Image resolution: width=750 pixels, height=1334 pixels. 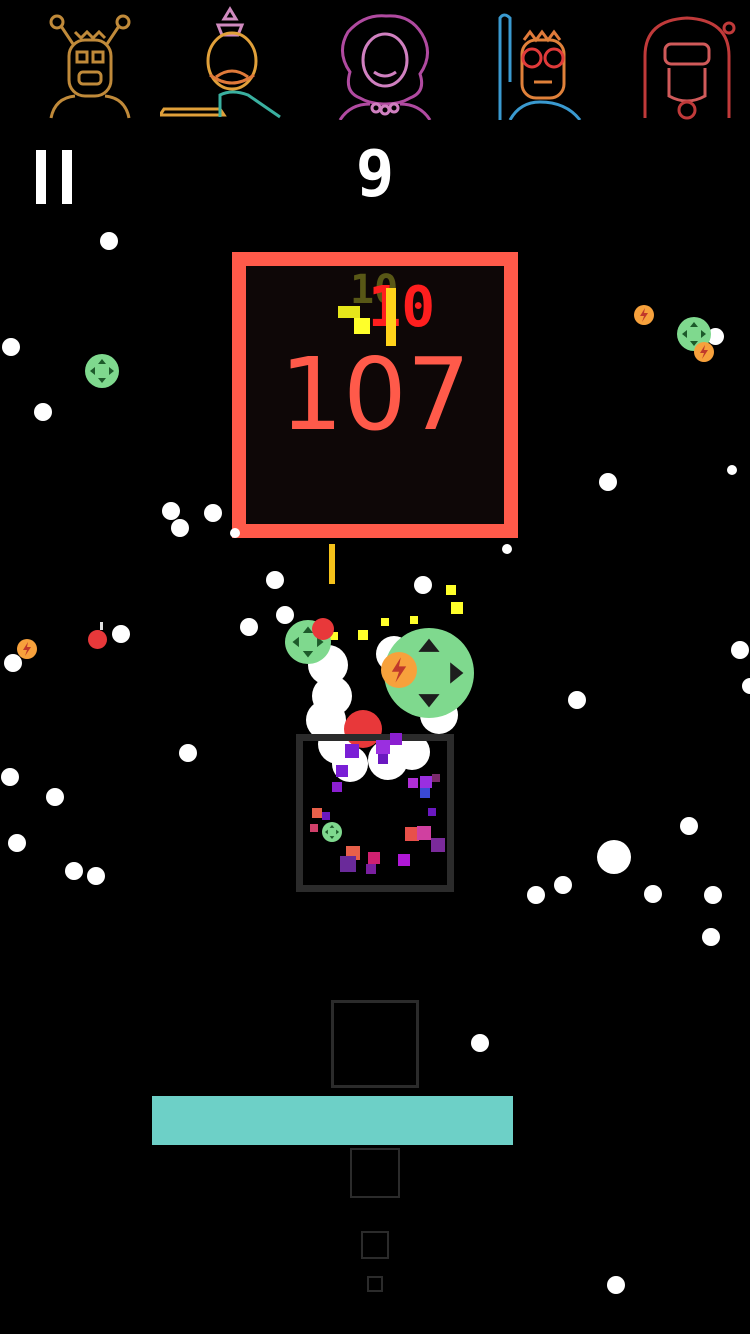 What do you see at coordinates (102, 371) in the screenshot?
I see `expand-arrows-icon` at bounding box center [102, 371].